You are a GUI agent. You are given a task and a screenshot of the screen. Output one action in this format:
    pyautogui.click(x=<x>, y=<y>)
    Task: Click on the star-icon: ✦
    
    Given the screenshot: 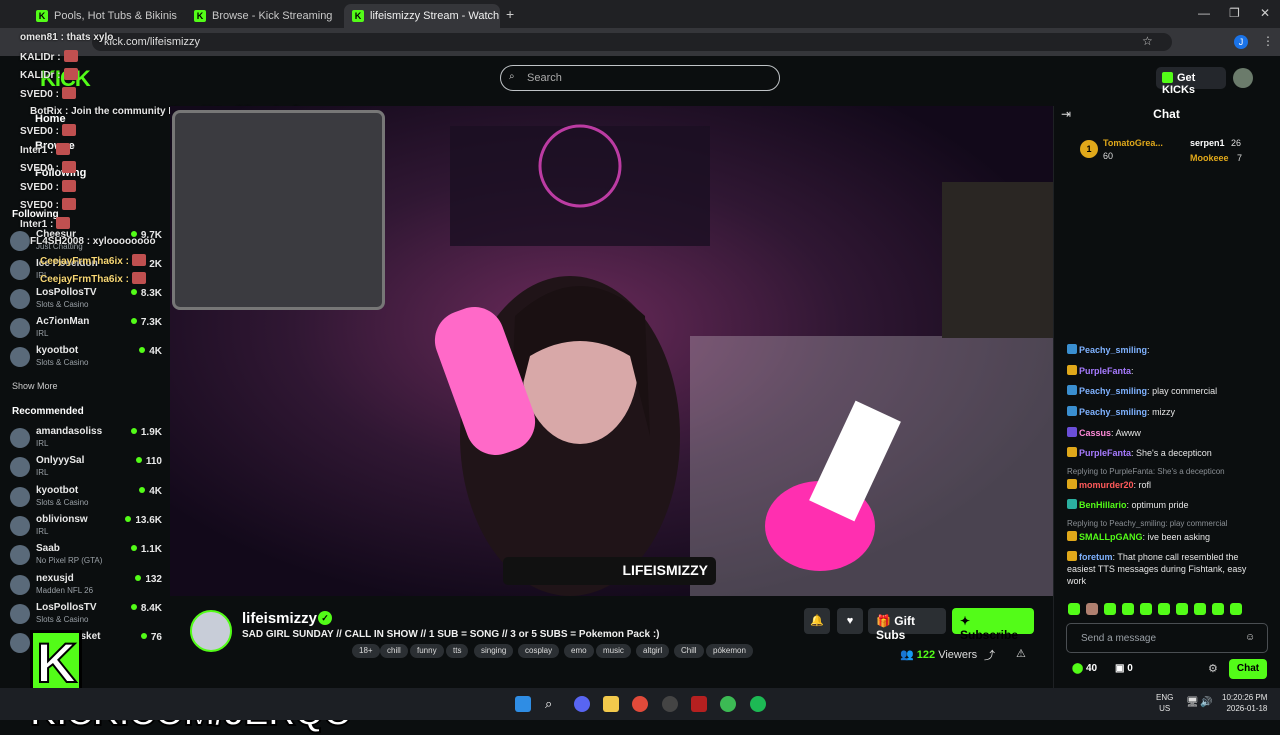 What is the action you would take?
    pyautogui.click(x=965, y=621)
    